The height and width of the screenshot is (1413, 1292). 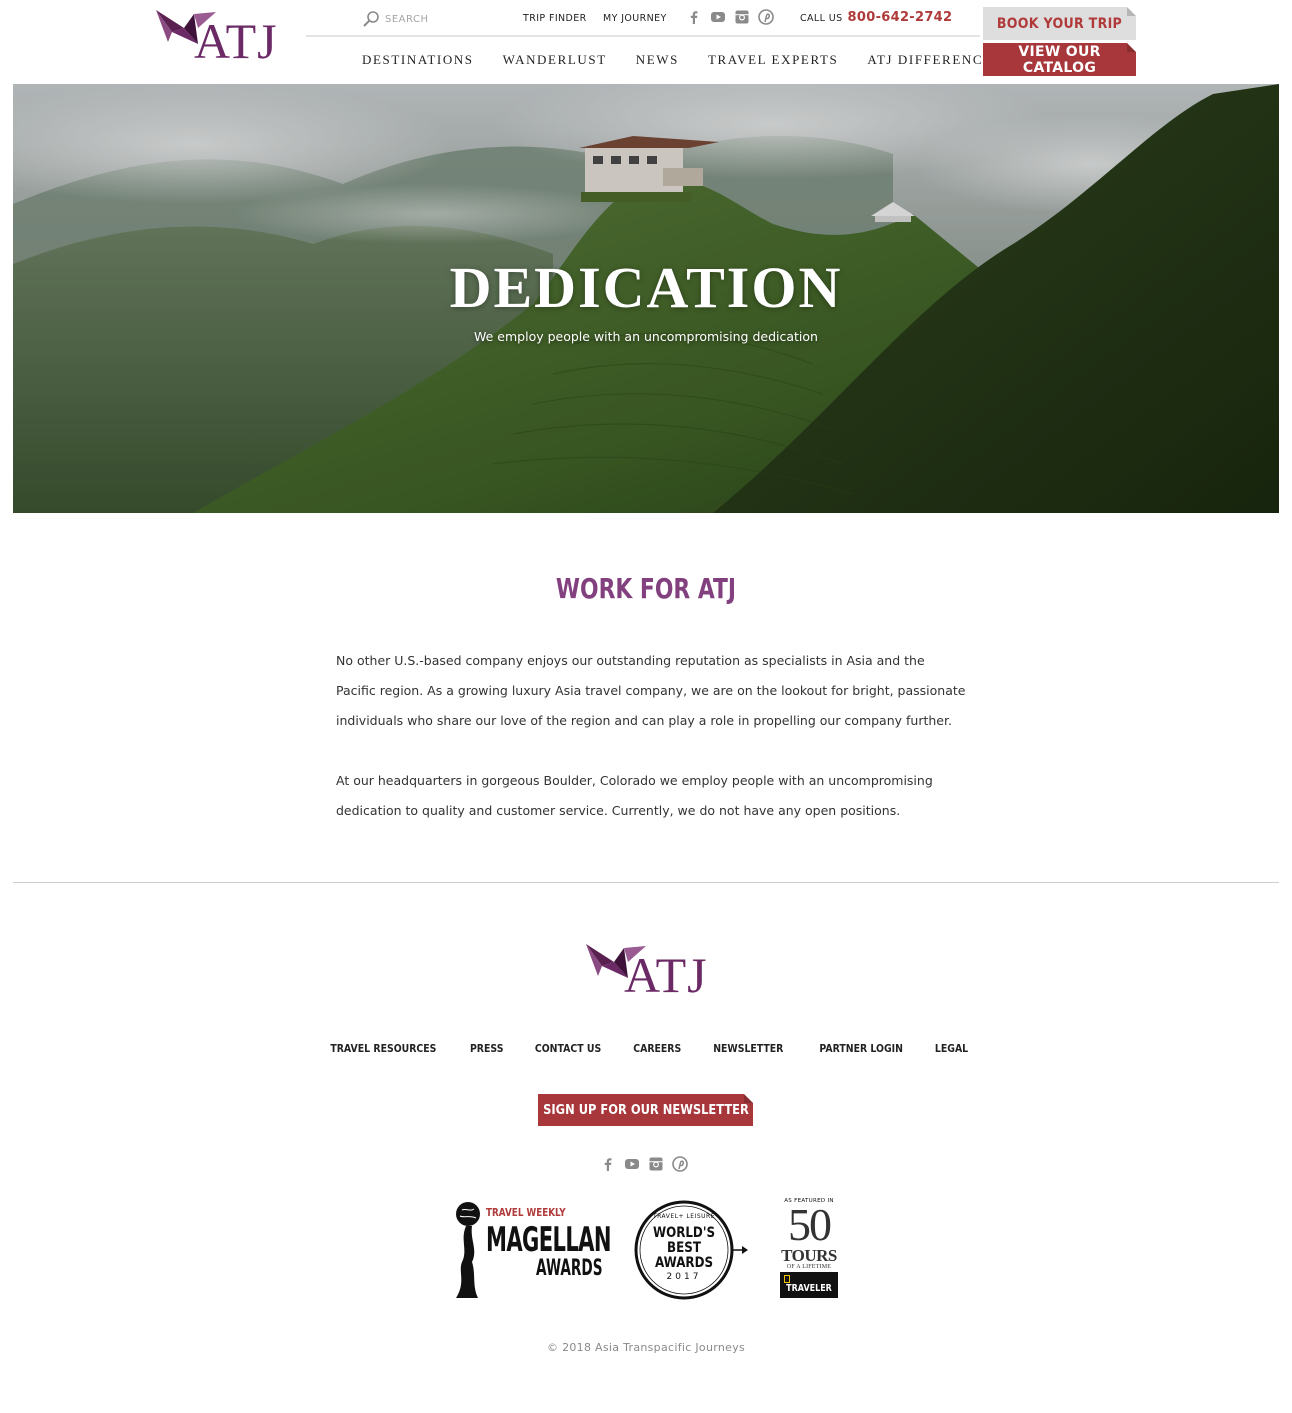 What do you see at coordinates (951, 1048) in the screenshot?
I see `footer-link-legal: LEGAL` at bounding box center [951, 1048].